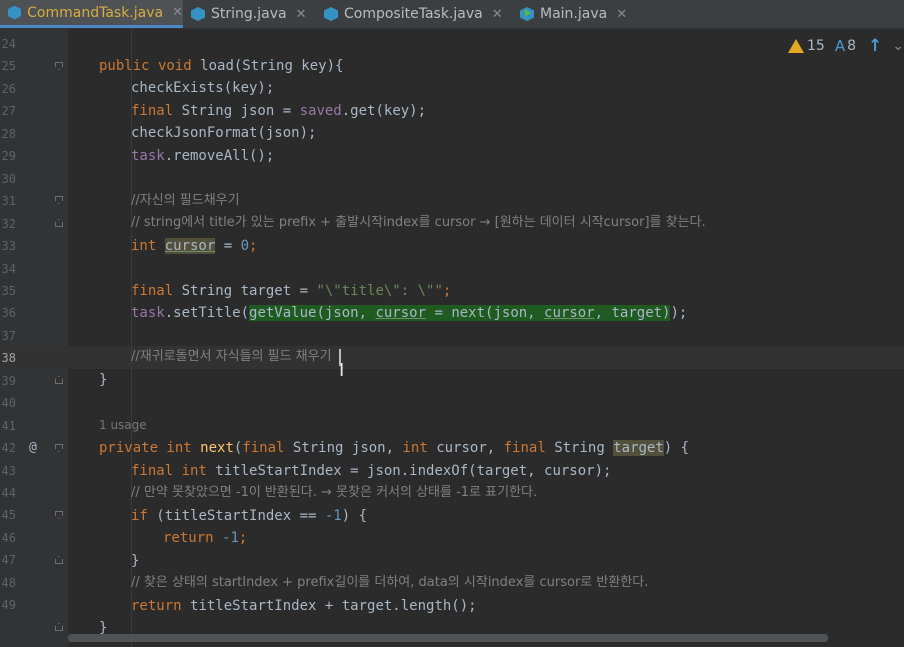 Image resolution: width=904 pixels, height=647 pixels. Describe the element at coordinates (95, 12) in the screenshot. I see `tab-label: CommandTask.java` at that location.